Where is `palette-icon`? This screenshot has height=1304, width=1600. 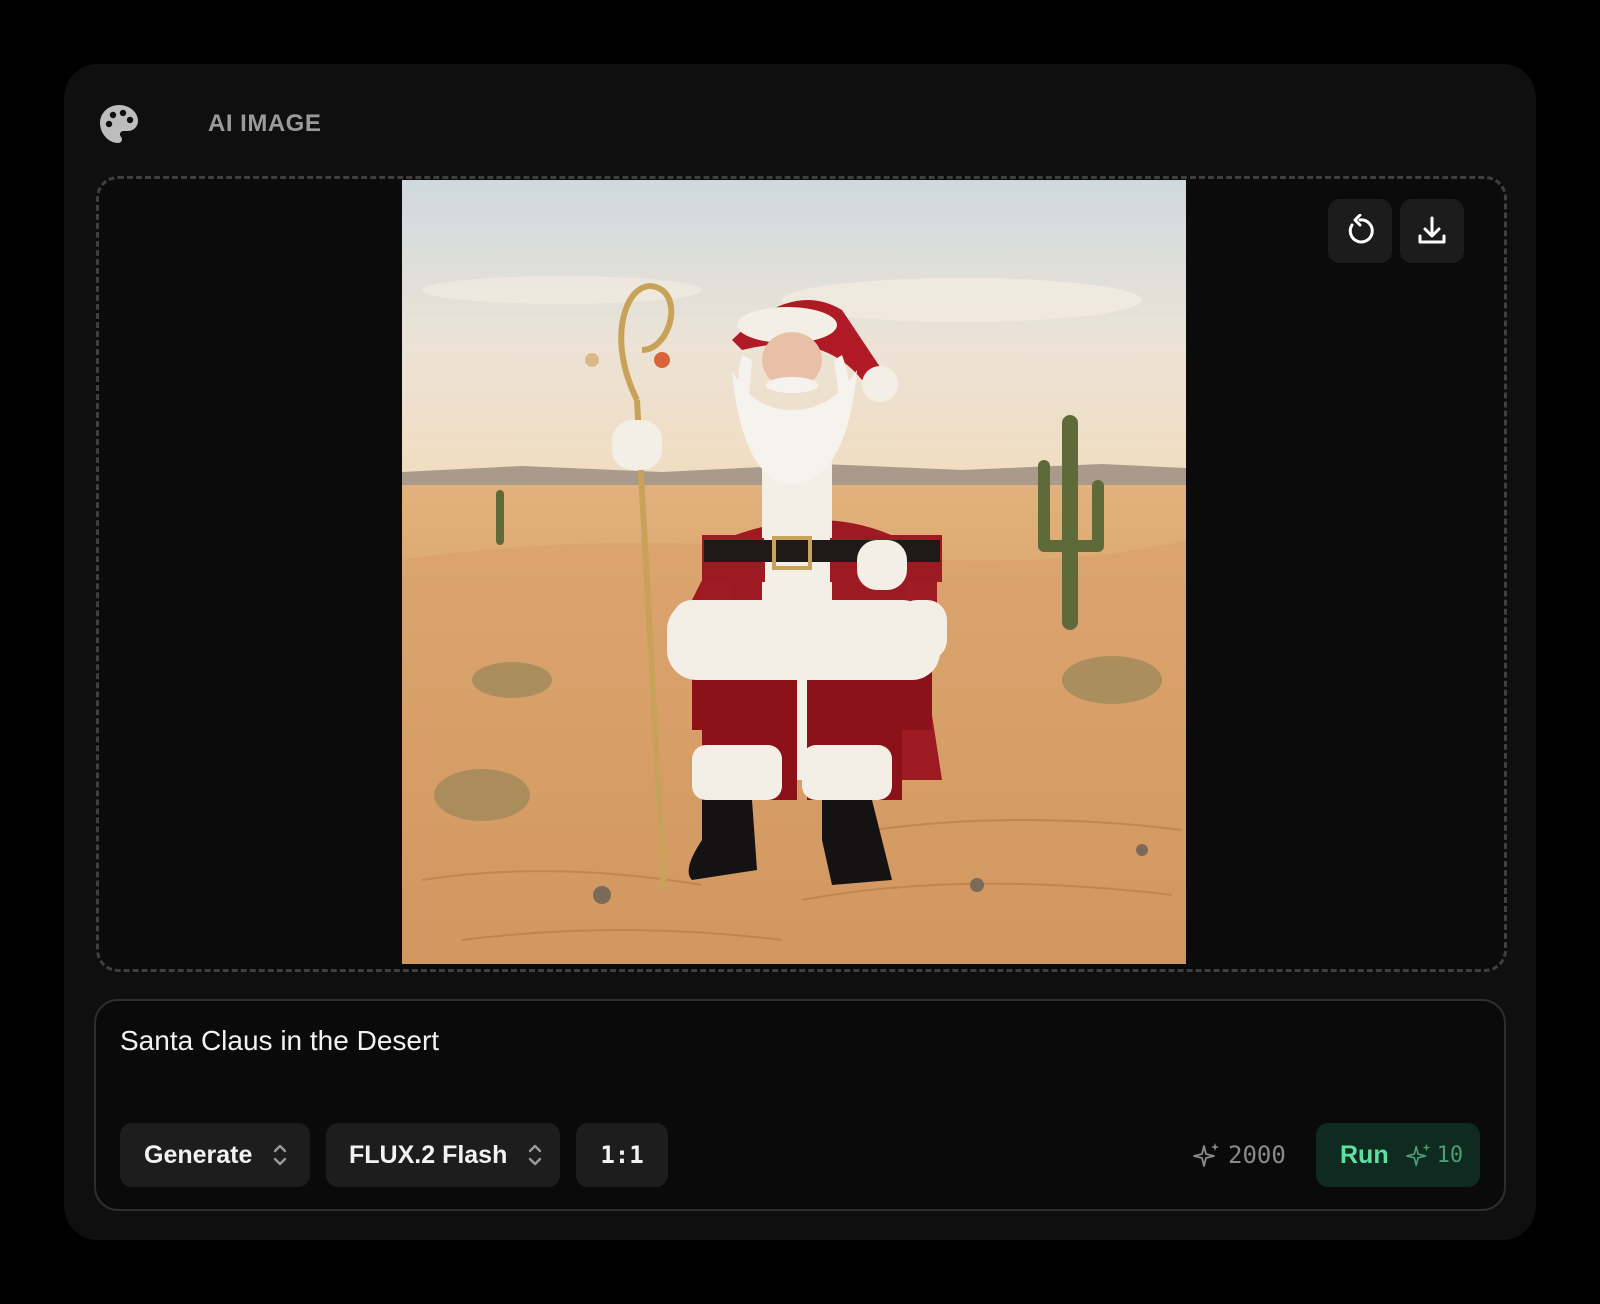
palette-icon is located at coordinates (119, 124).